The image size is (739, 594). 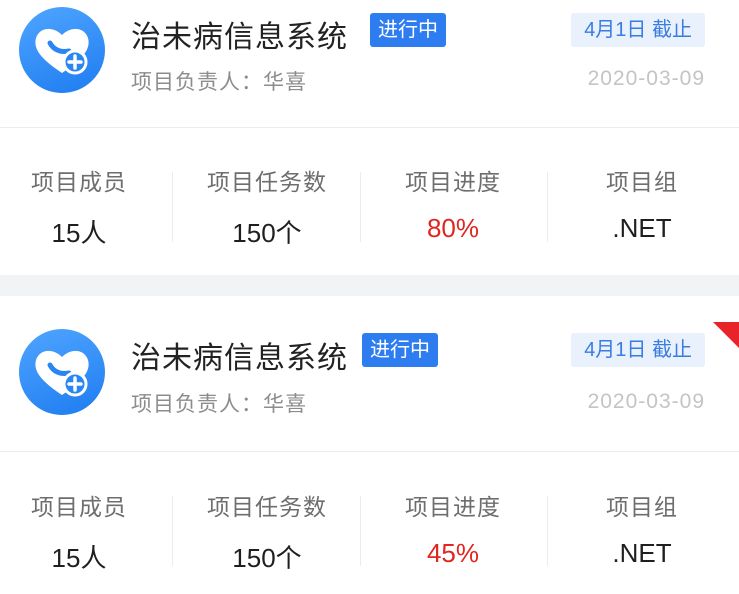 I want to click on stat-progress: 项目进度 80%, so click(x=453, y=186).